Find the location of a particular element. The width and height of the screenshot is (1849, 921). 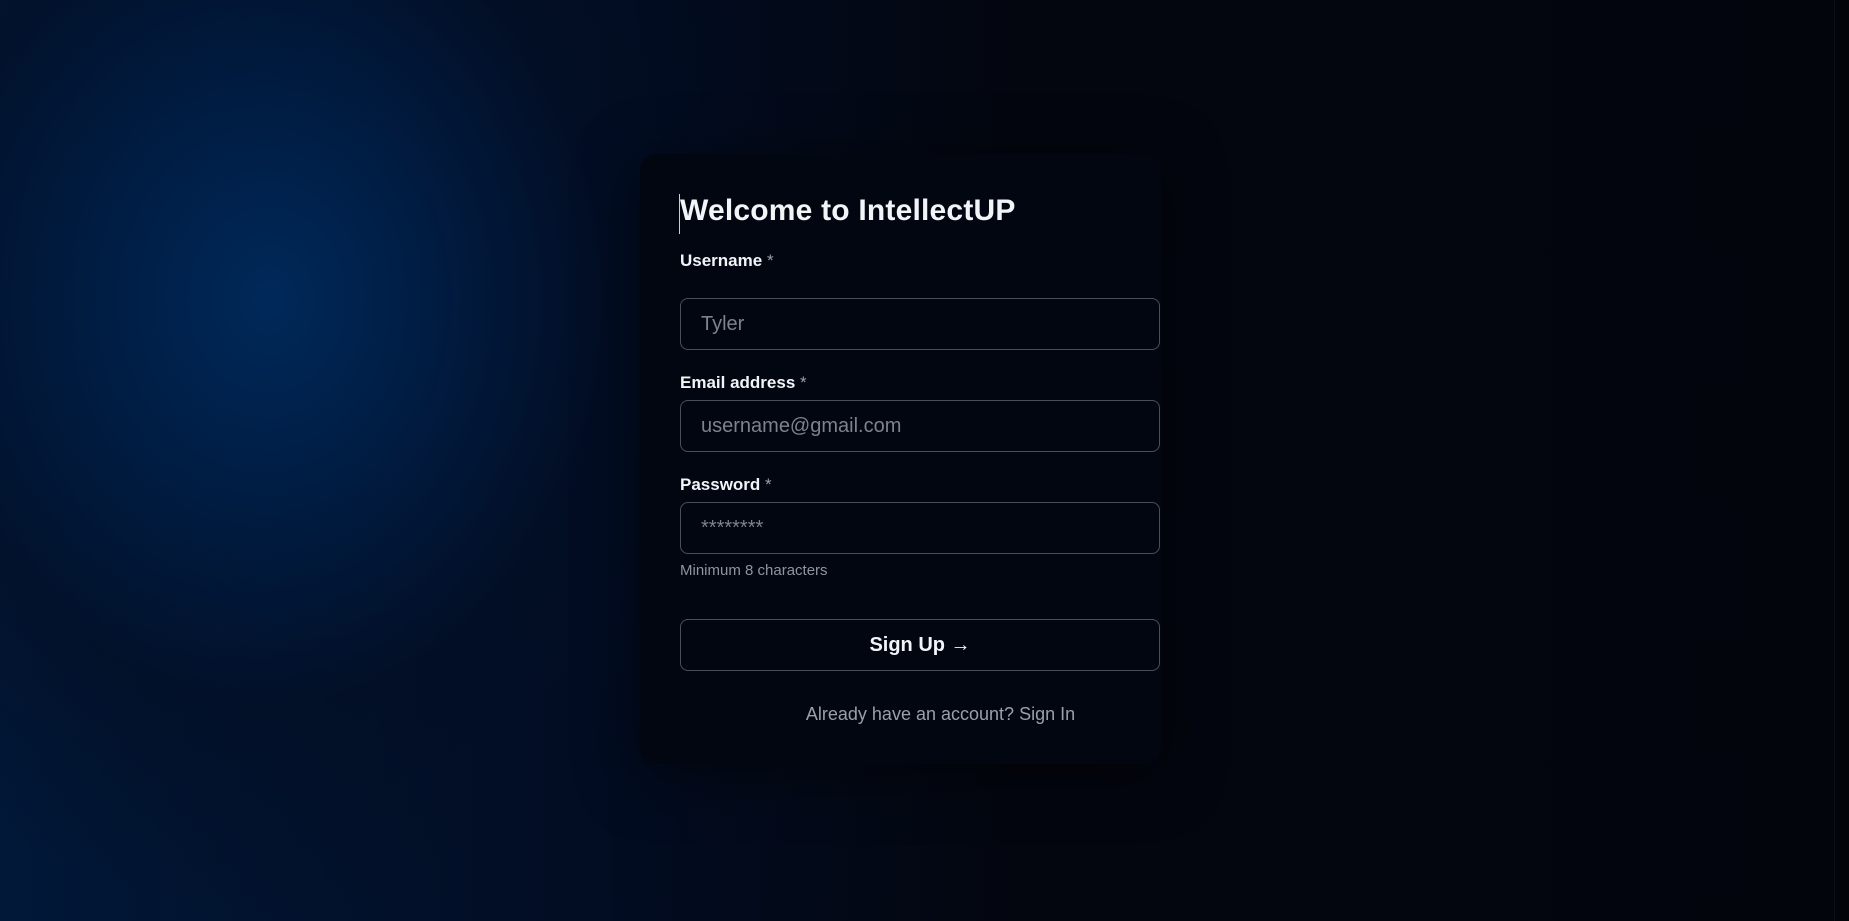

page-title: Welcome to IntellectUP is located at coordinates (848, 210).